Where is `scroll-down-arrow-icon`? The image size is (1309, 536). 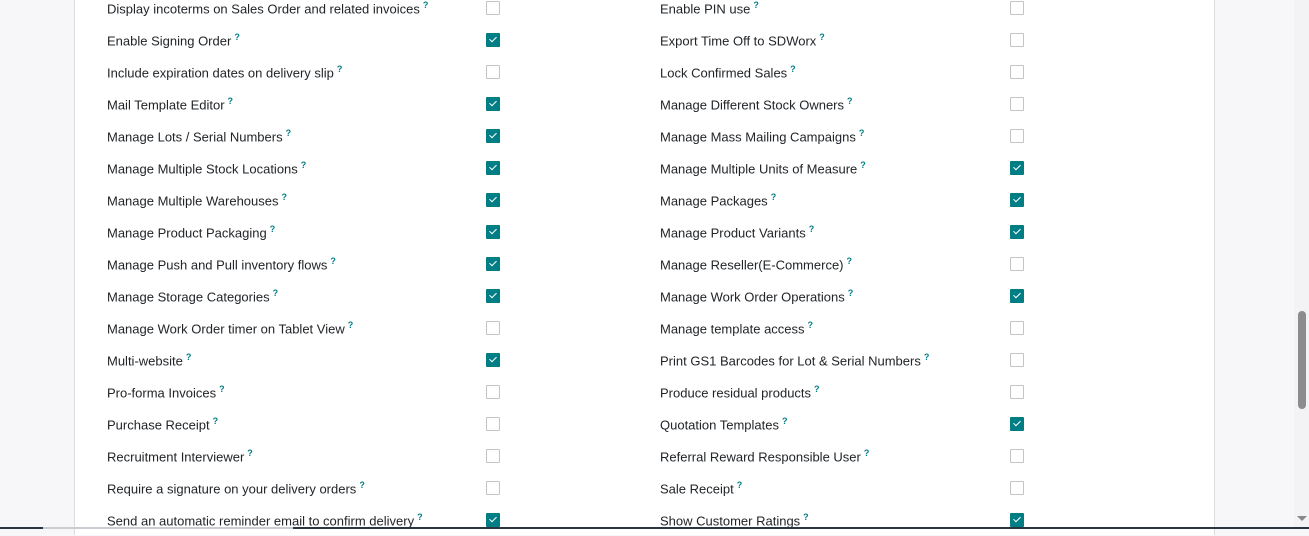 scroll-down-arrow-icon is located at coordinates (1302, 518).